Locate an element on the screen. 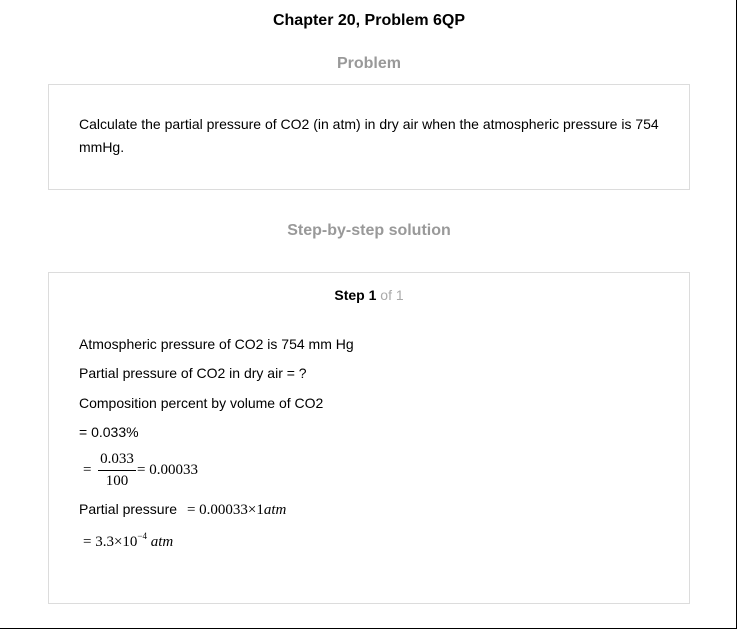 The height and width of the screenshot is (631, 738). solution-heading: Step-by-step solution is located at coordinates (369, 230).